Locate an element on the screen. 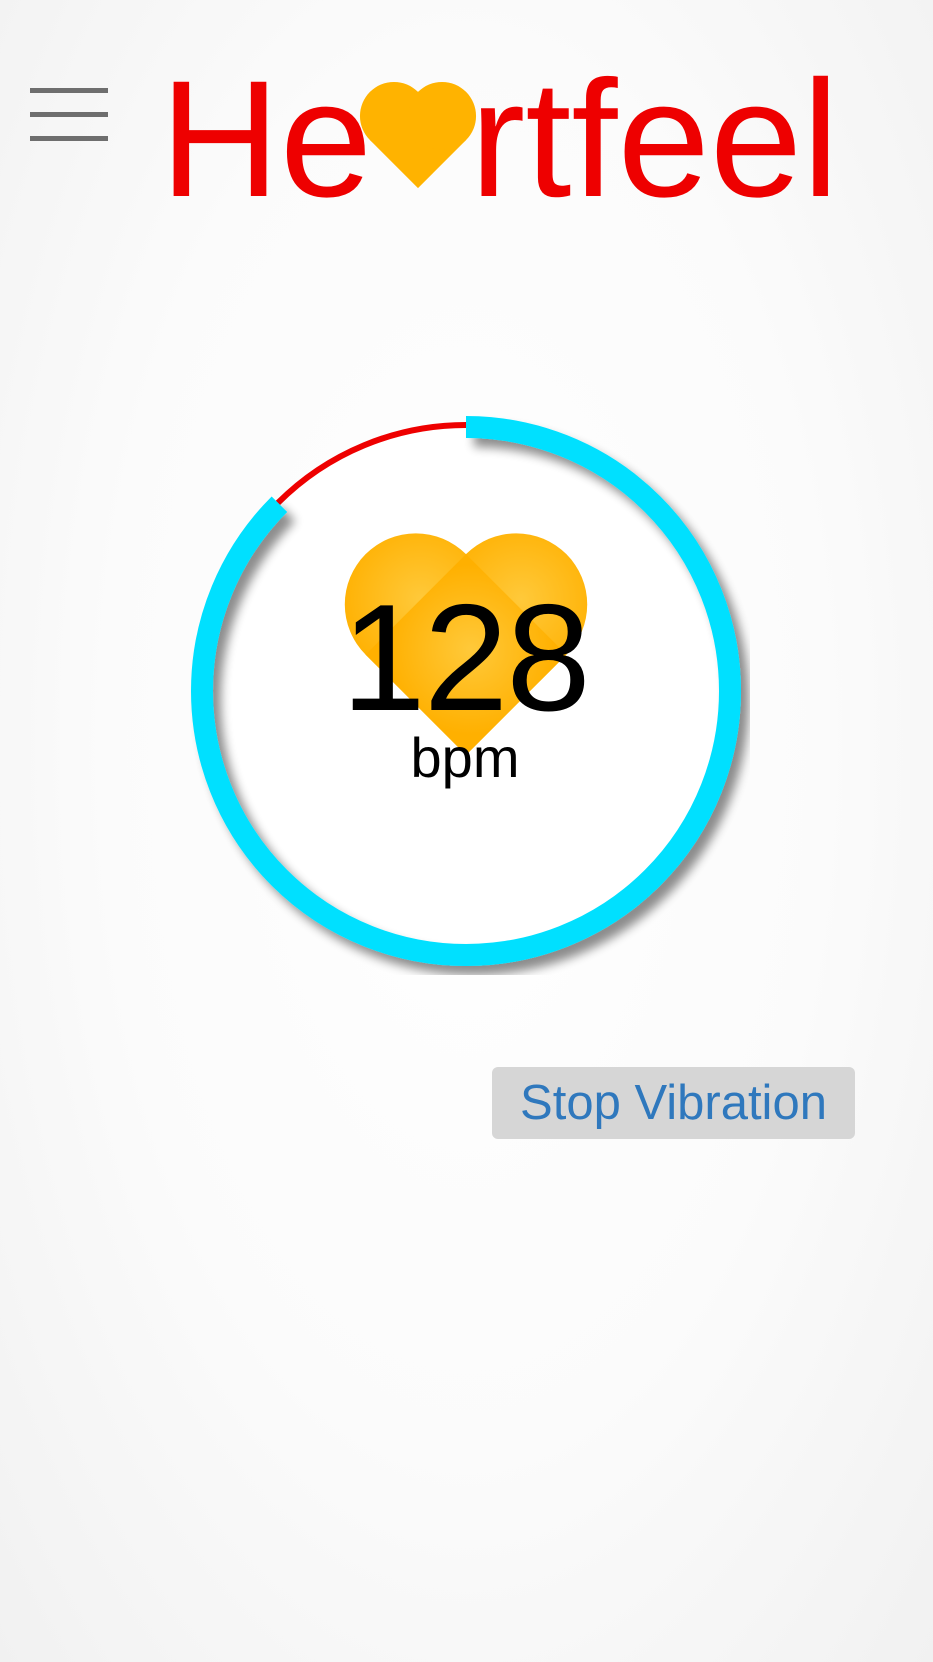  logo-text-rtfeel: rtfeel is located at coordinates (654, 142).